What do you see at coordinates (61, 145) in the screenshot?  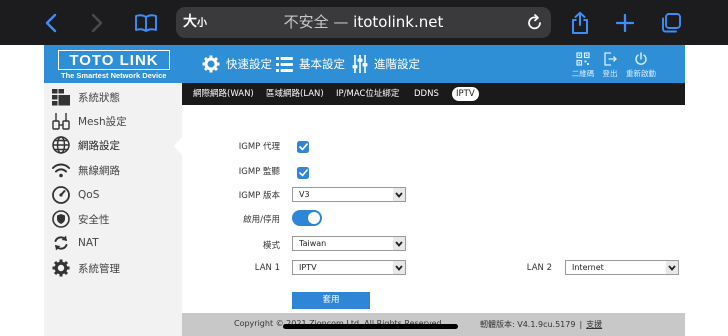 I see `globe-icon` at bounding box center [61, 145].